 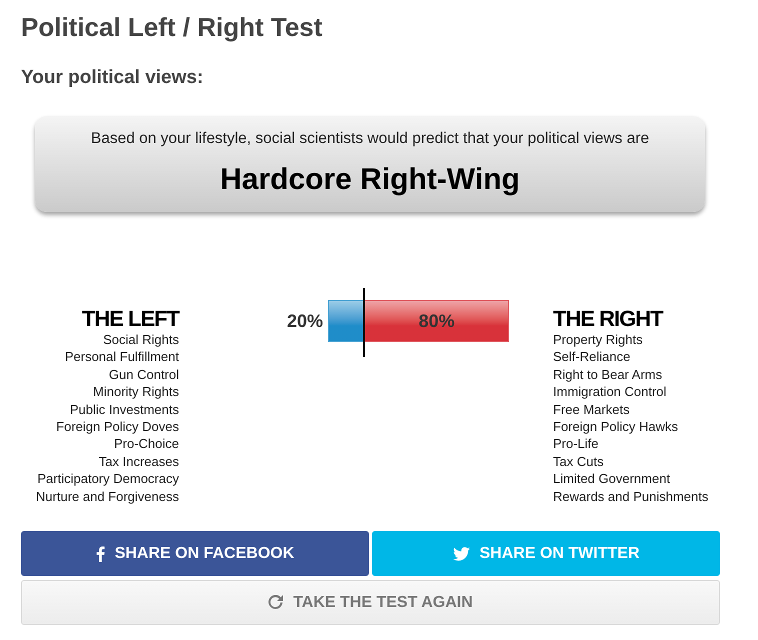 I want to click on value-label: Tax Increases, so click(x=138, y=461).